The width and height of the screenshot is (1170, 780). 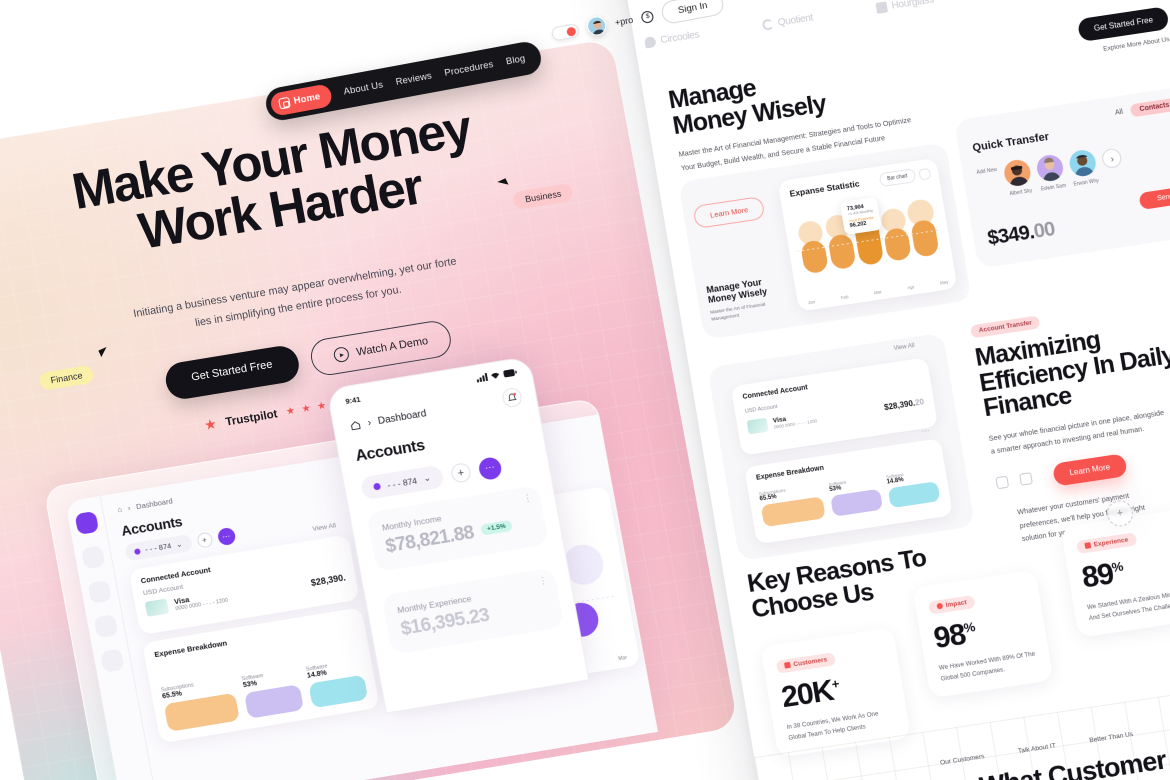 I want to click on logo-label: Quotient, so click(x=795, y=20).